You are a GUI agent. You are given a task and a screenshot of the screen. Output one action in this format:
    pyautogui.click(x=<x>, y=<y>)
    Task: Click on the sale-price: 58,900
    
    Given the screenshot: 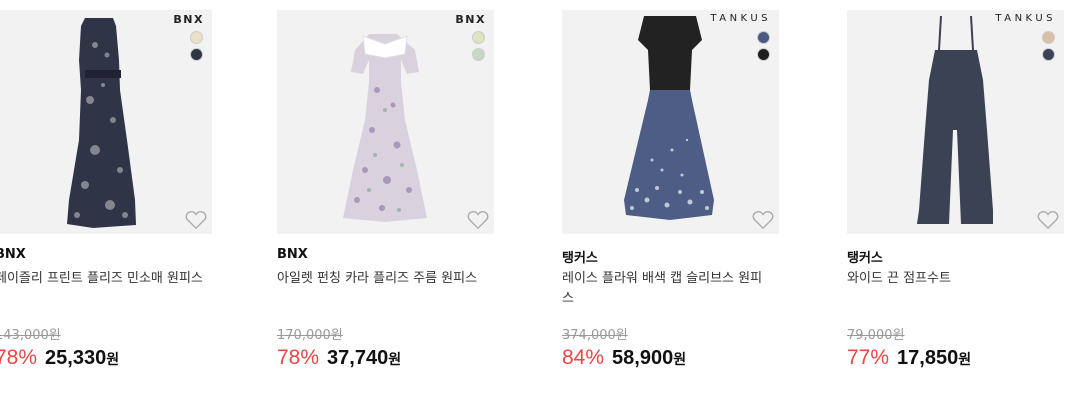 What is the action you would take?
    pyautogui.click(x=643, y=358)
    